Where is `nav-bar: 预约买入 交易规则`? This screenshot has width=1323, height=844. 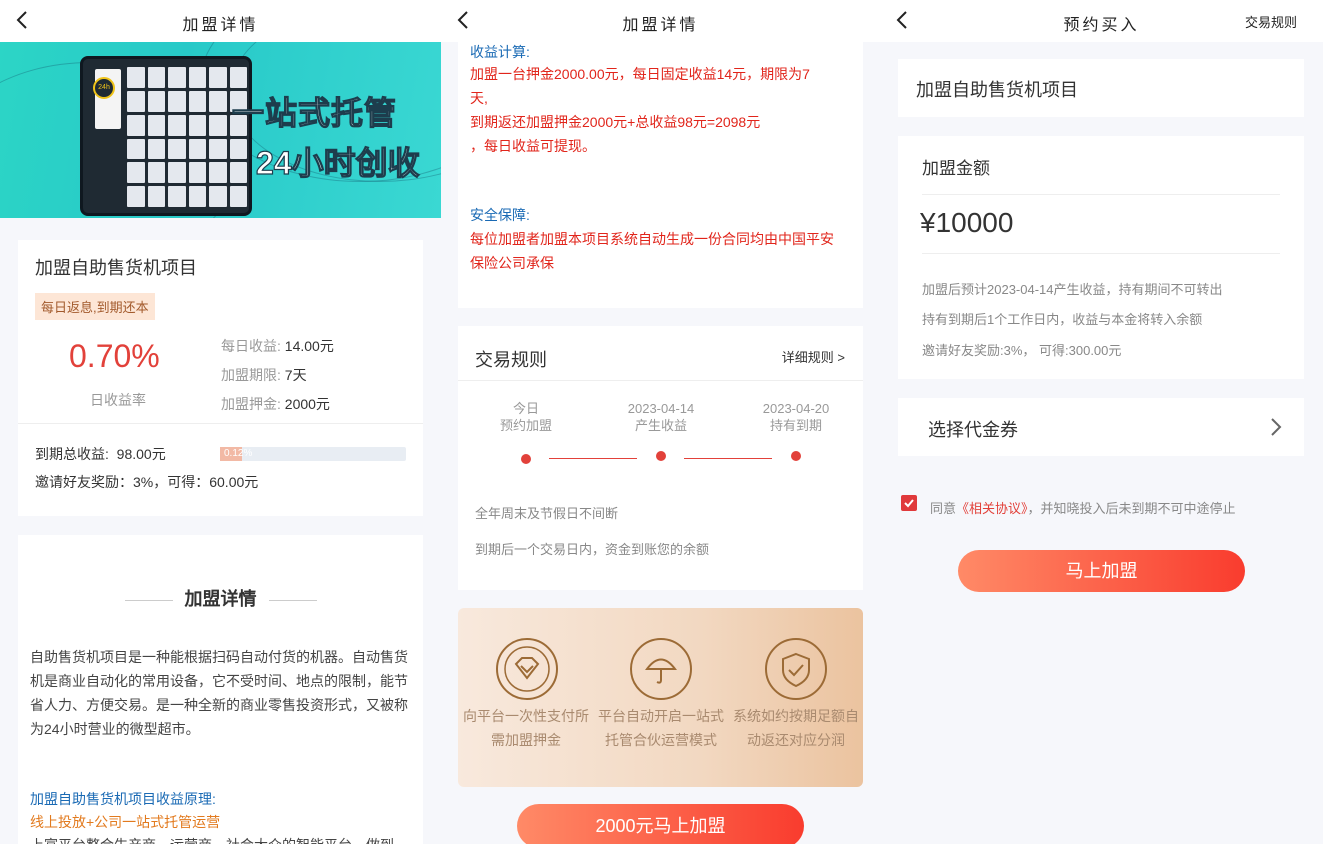
nav-bar: 预约买入 交易规则 is located at coordinates (1101, 21).